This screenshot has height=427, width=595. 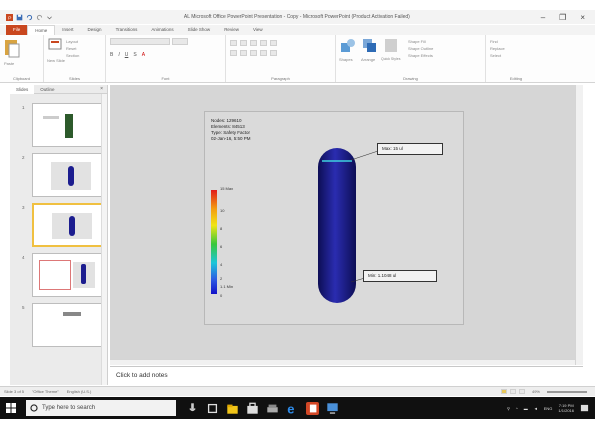 What do you see at coordinates (127, 30) in the screenshot?
I see `tab-transitions: Transitions` at bounding box center [127, 30].